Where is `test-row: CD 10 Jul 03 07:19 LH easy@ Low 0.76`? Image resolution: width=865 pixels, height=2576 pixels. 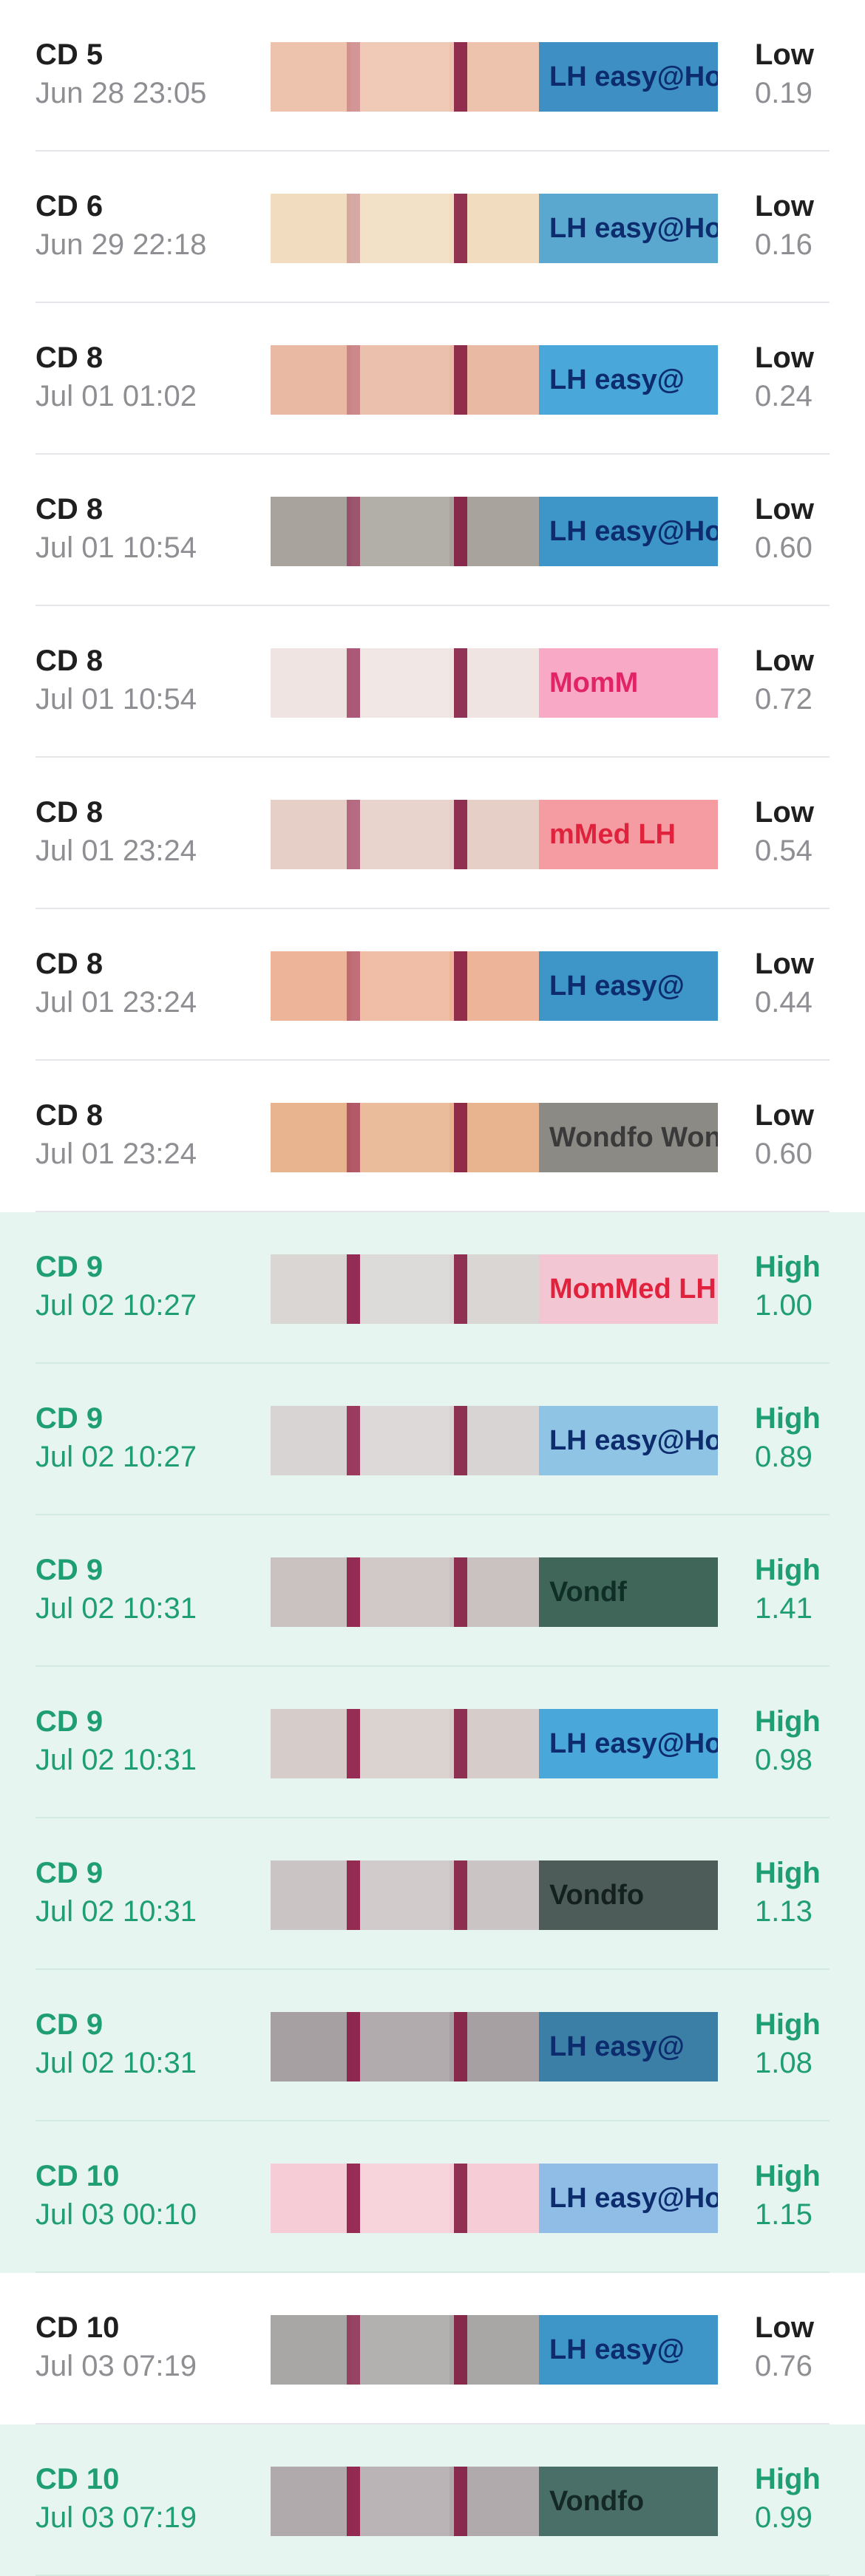 test-row: CD 10 Jul 03 07:19 LH easy@ Low 0.76 is located at coordinates (432, 2348).